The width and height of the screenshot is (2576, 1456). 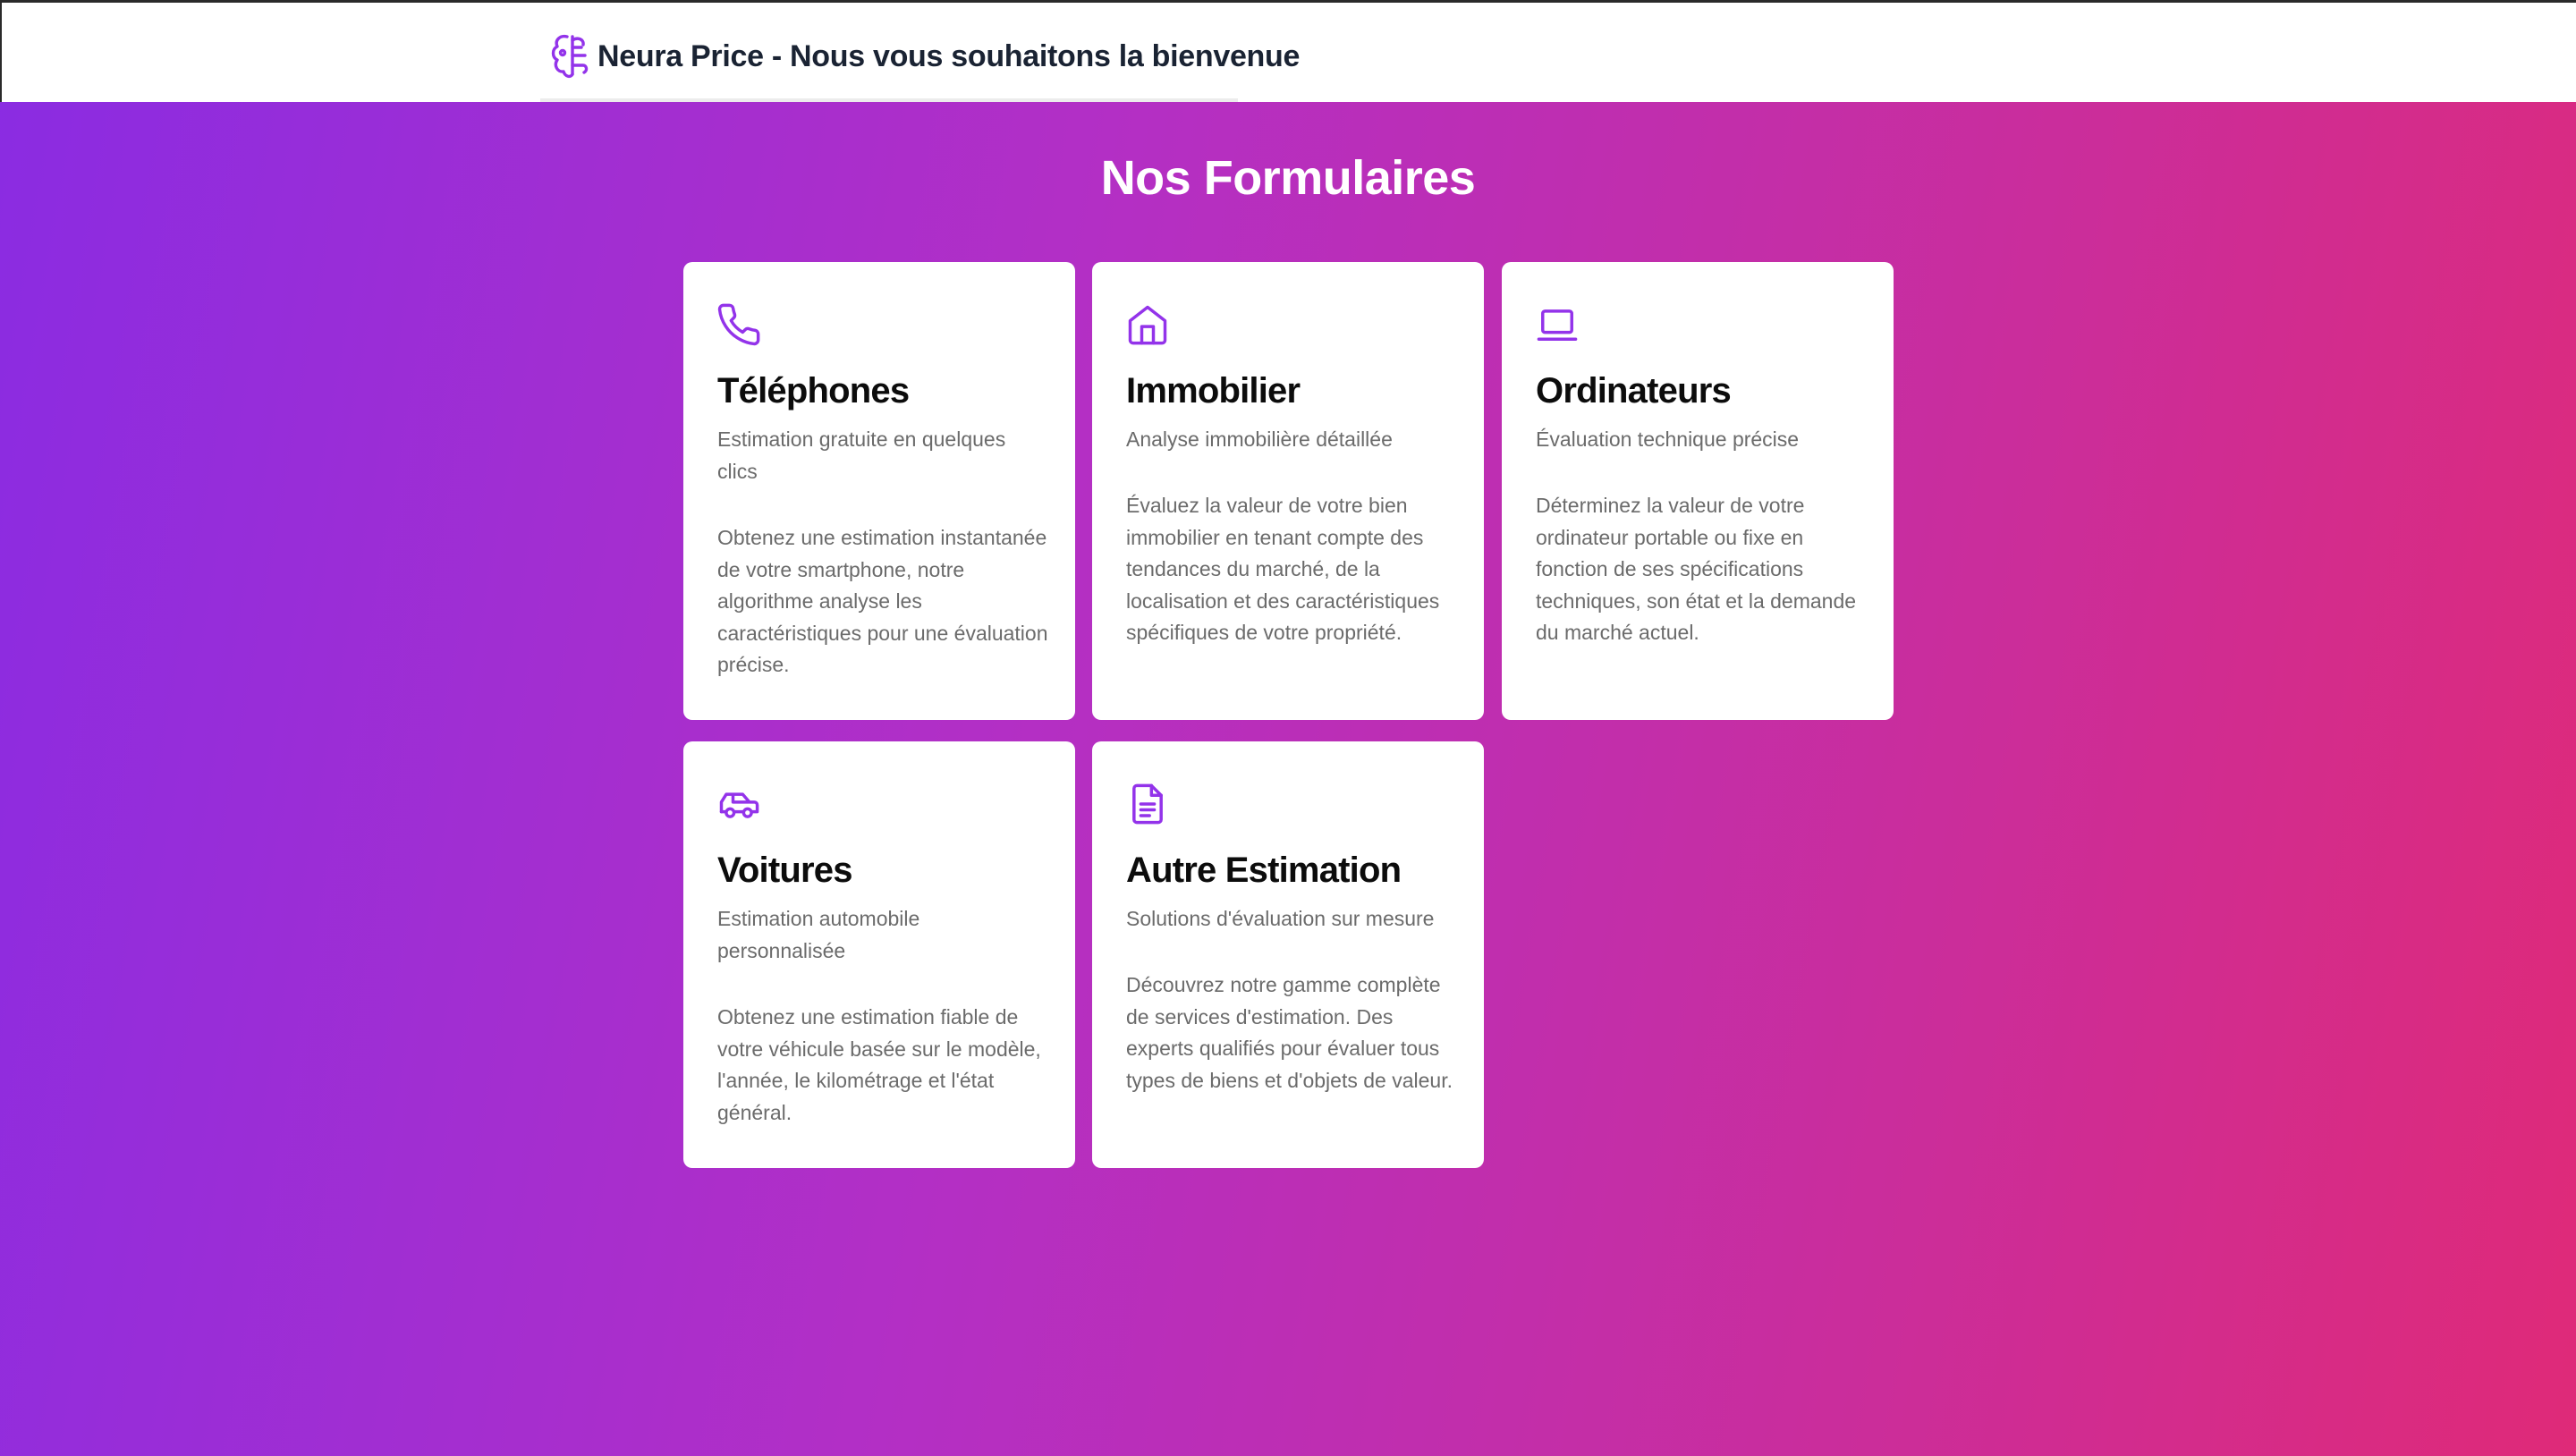 What do you see at coordinates (1288, 178) in the screenshot?
I see `page-title: Nos Formulaires` at bounding box center [1288, 178].